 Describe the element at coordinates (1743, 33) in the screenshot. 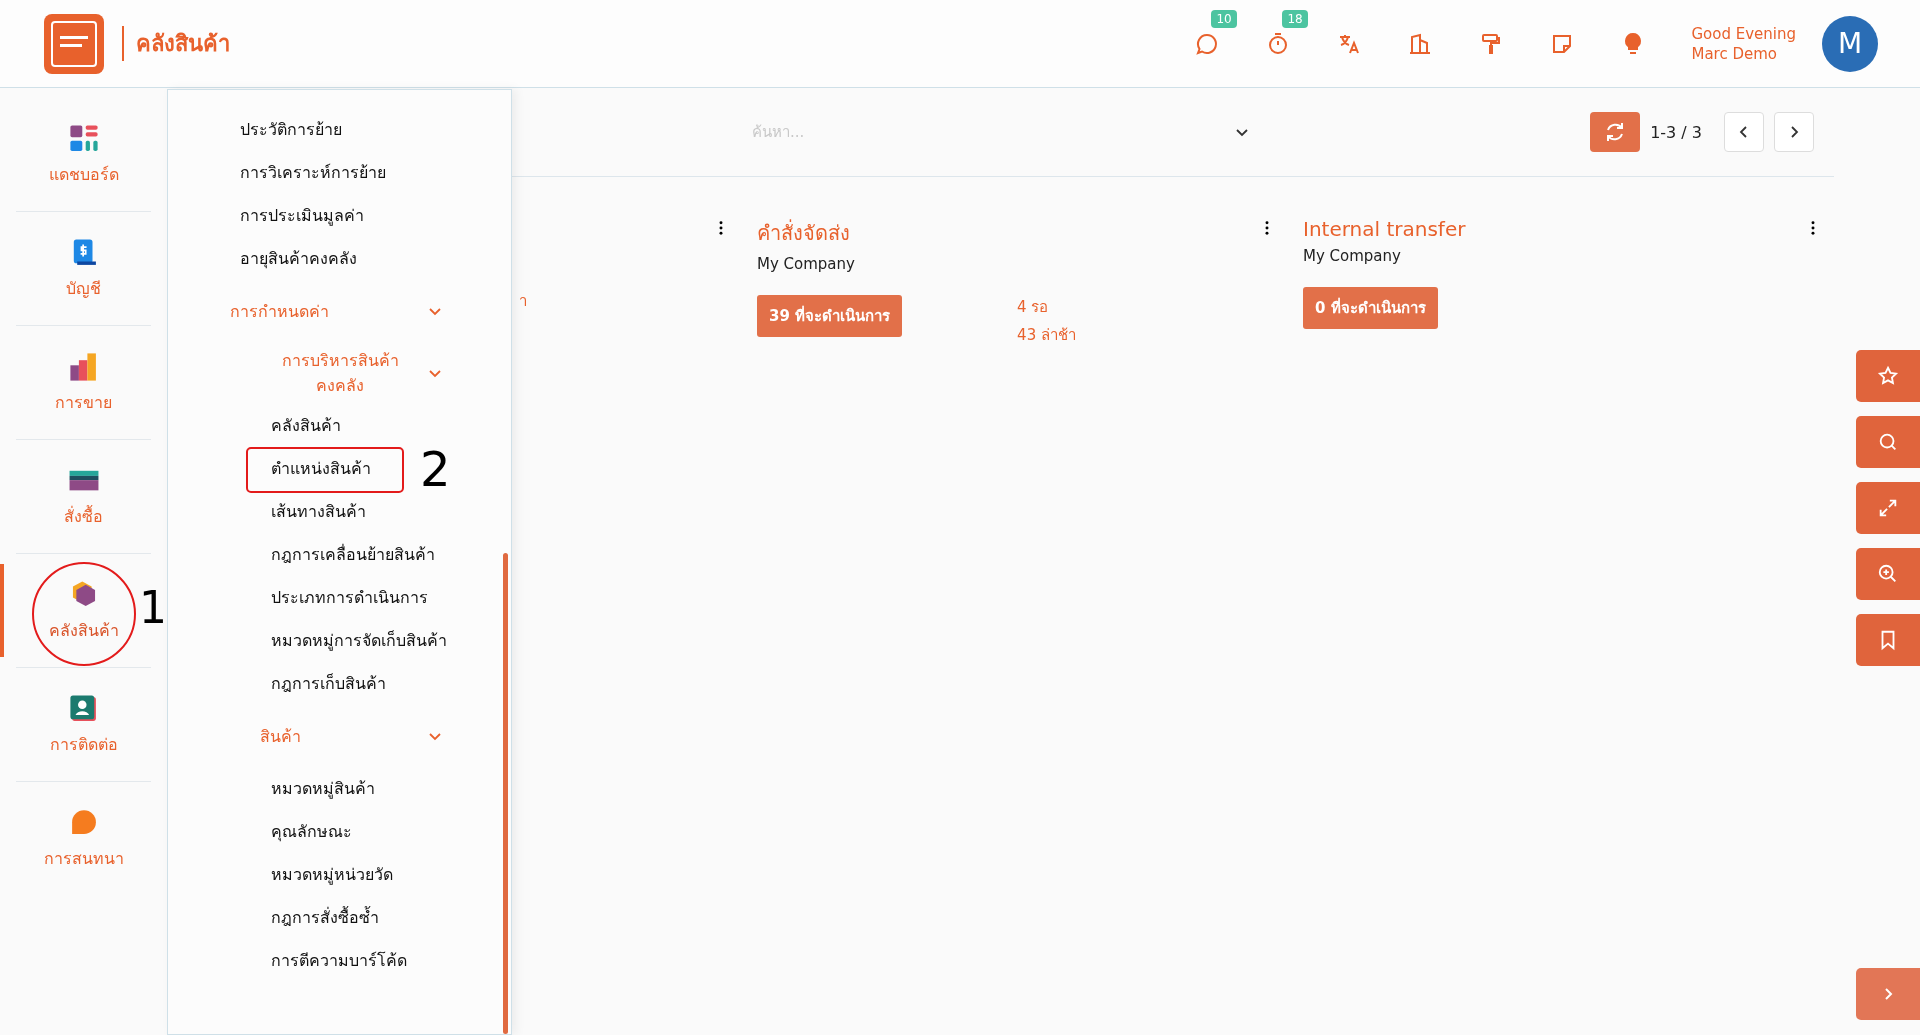

I see `greeting-text: Good Evening` at that location.